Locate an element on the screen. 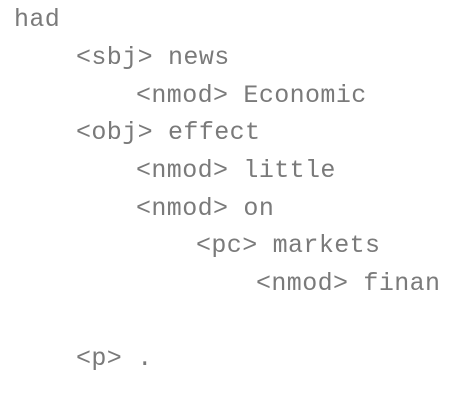  tree-node: <nmod> on is located at coordinates (205, 209).